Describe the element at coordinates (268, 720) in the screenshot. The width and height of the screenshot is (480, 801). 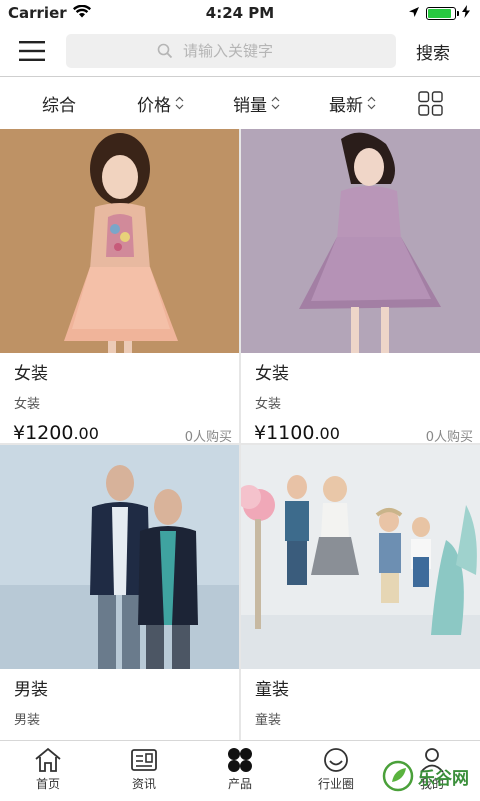
I see `product-category: 童装` at that location.